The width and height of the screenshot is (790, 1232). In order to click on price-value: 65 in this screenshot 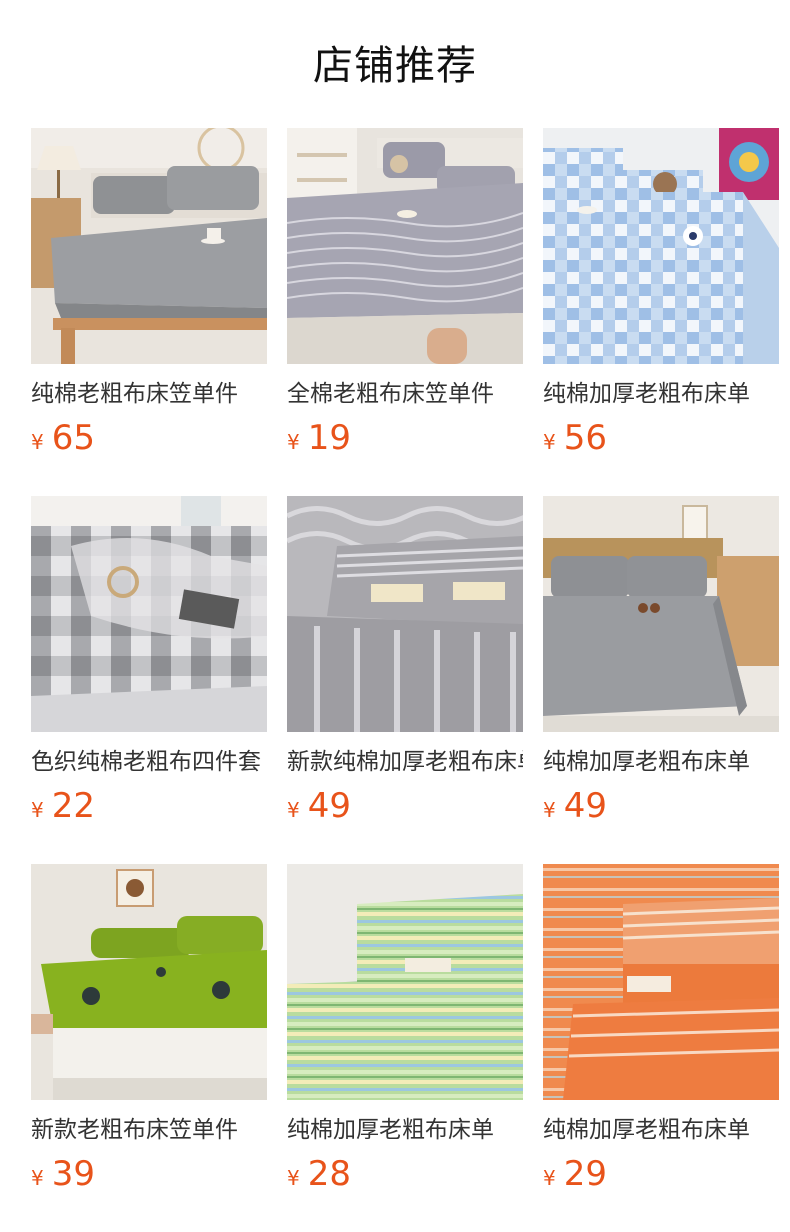, I will do `click(73, 438)`.